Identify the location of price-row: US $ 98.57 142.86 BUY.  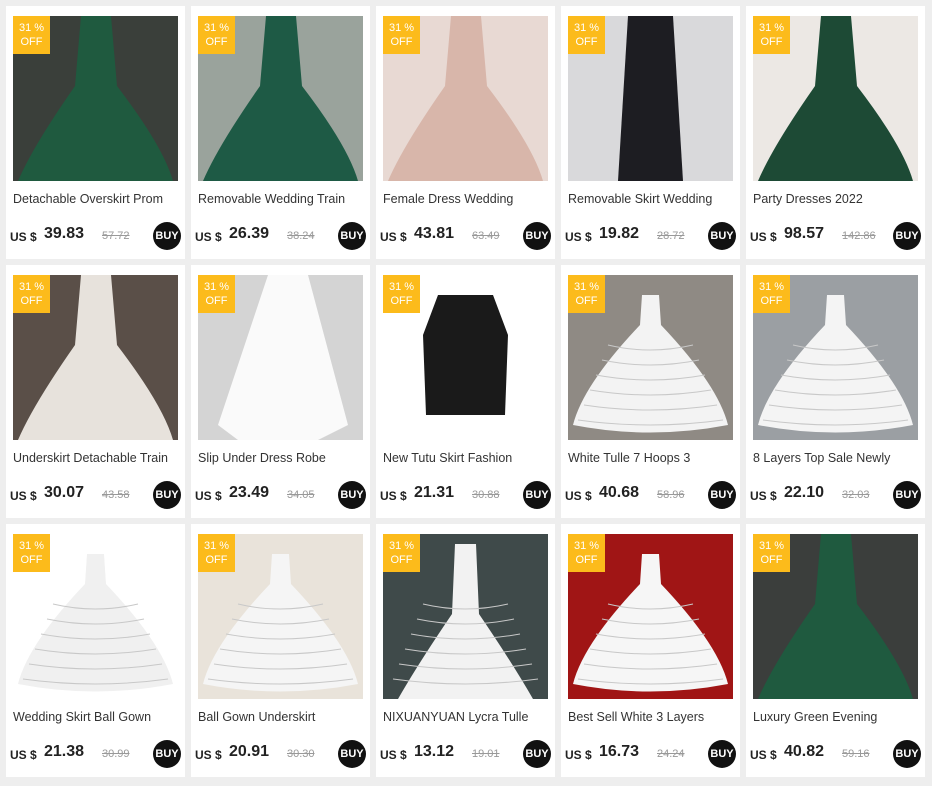
(835, 235).